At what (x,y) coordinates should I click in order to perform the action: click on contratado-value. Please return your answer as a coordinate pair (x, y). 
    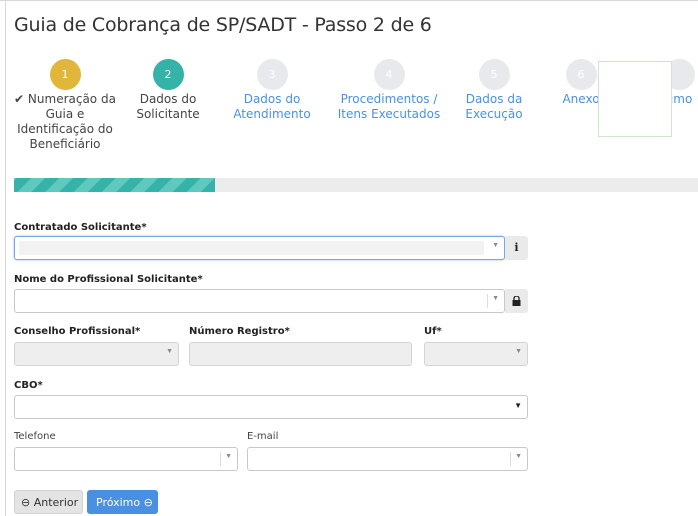
    Looking at the image, I should click on (251, 248).